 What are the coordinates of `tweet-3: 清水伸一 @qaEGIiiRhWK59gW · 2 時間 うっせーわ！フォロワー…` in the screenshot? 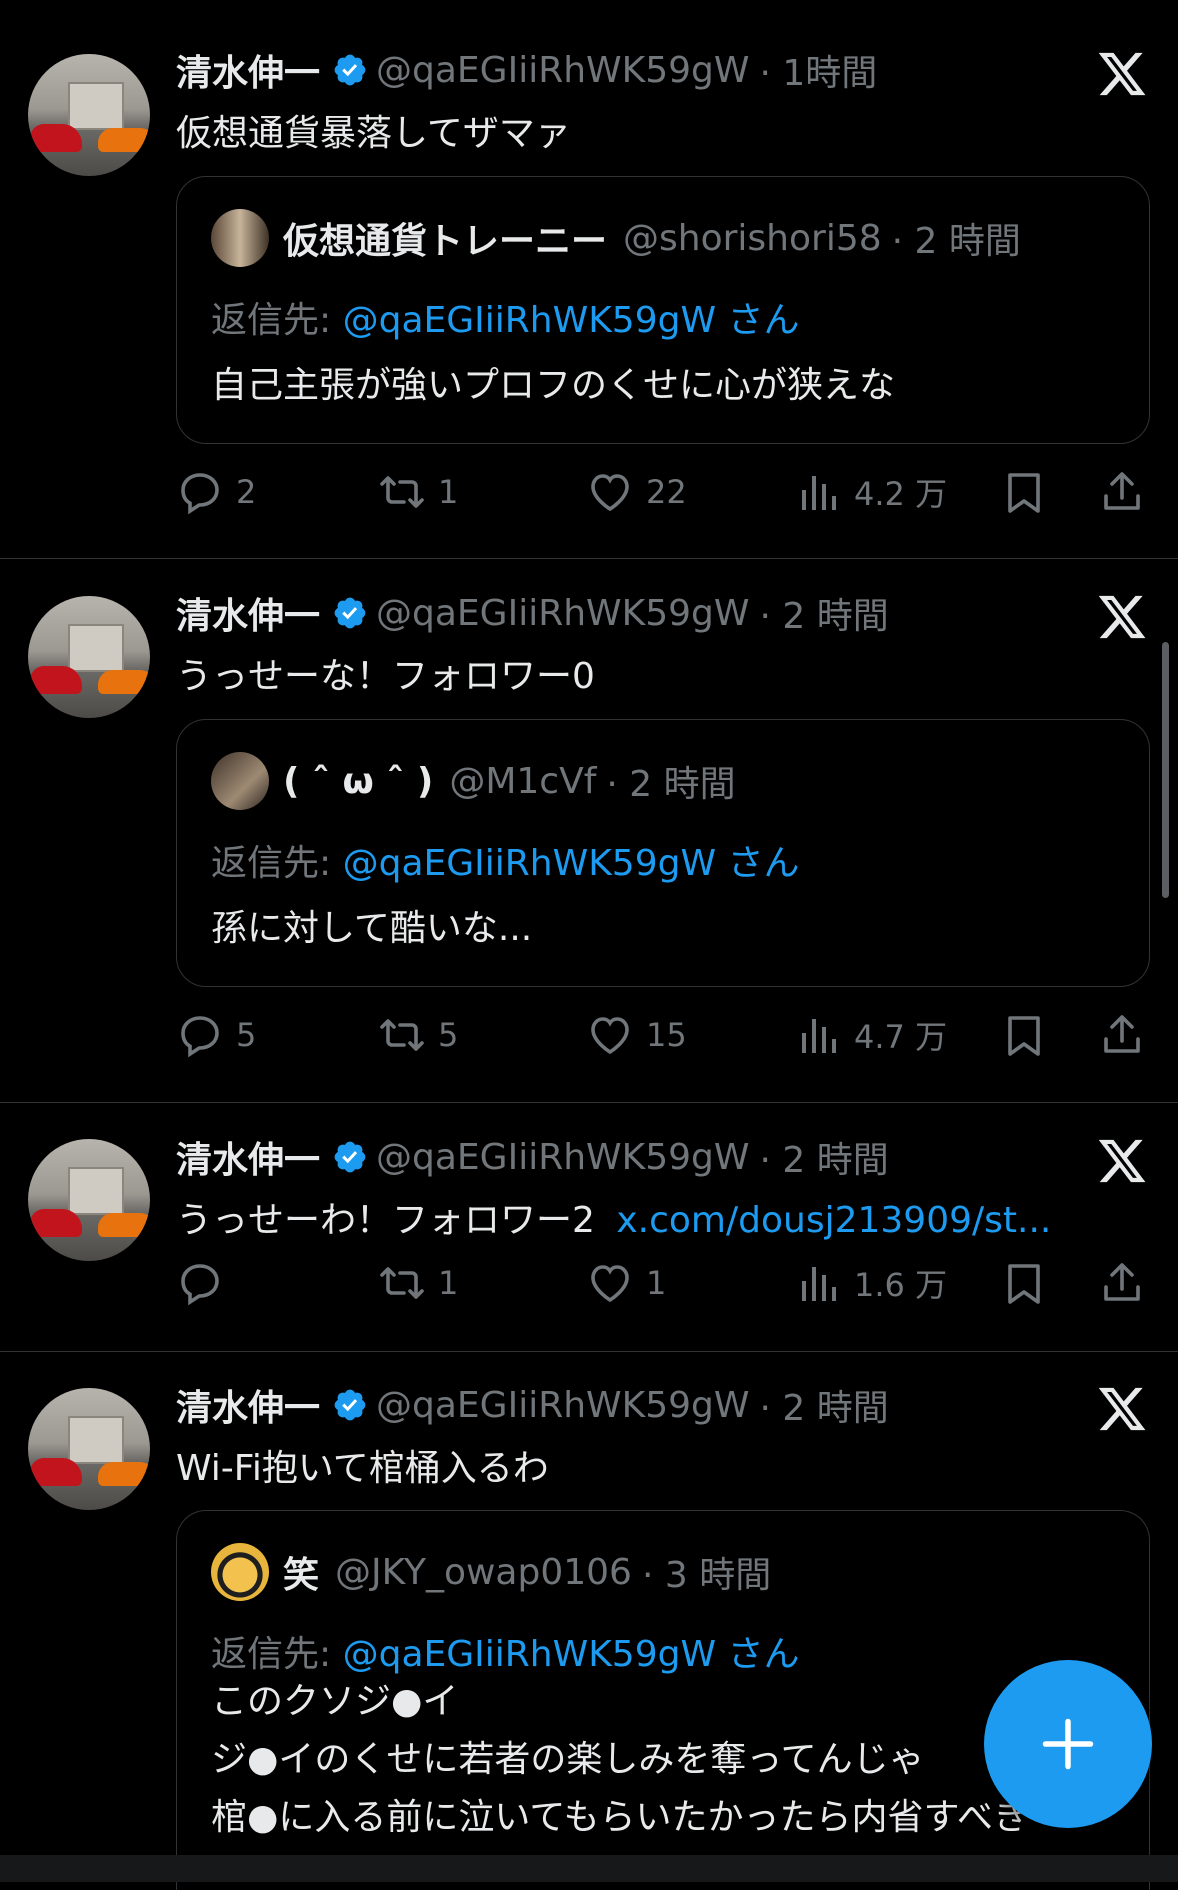 It's located at (589, 1227).